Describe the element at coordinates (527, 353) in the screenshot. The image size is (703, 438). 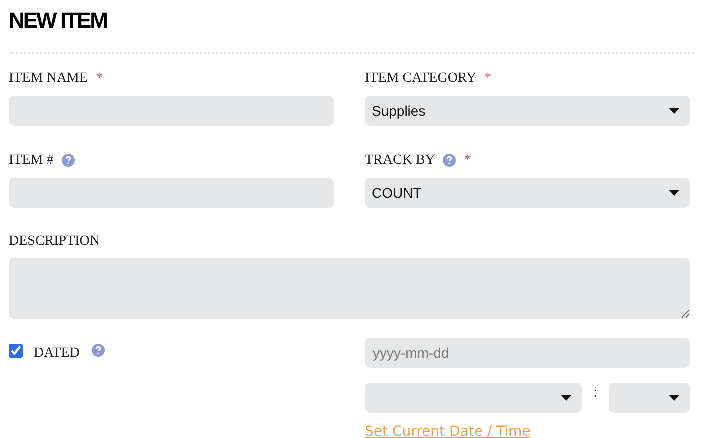
I see `date-field: yyyy-mm-dd` at that location.